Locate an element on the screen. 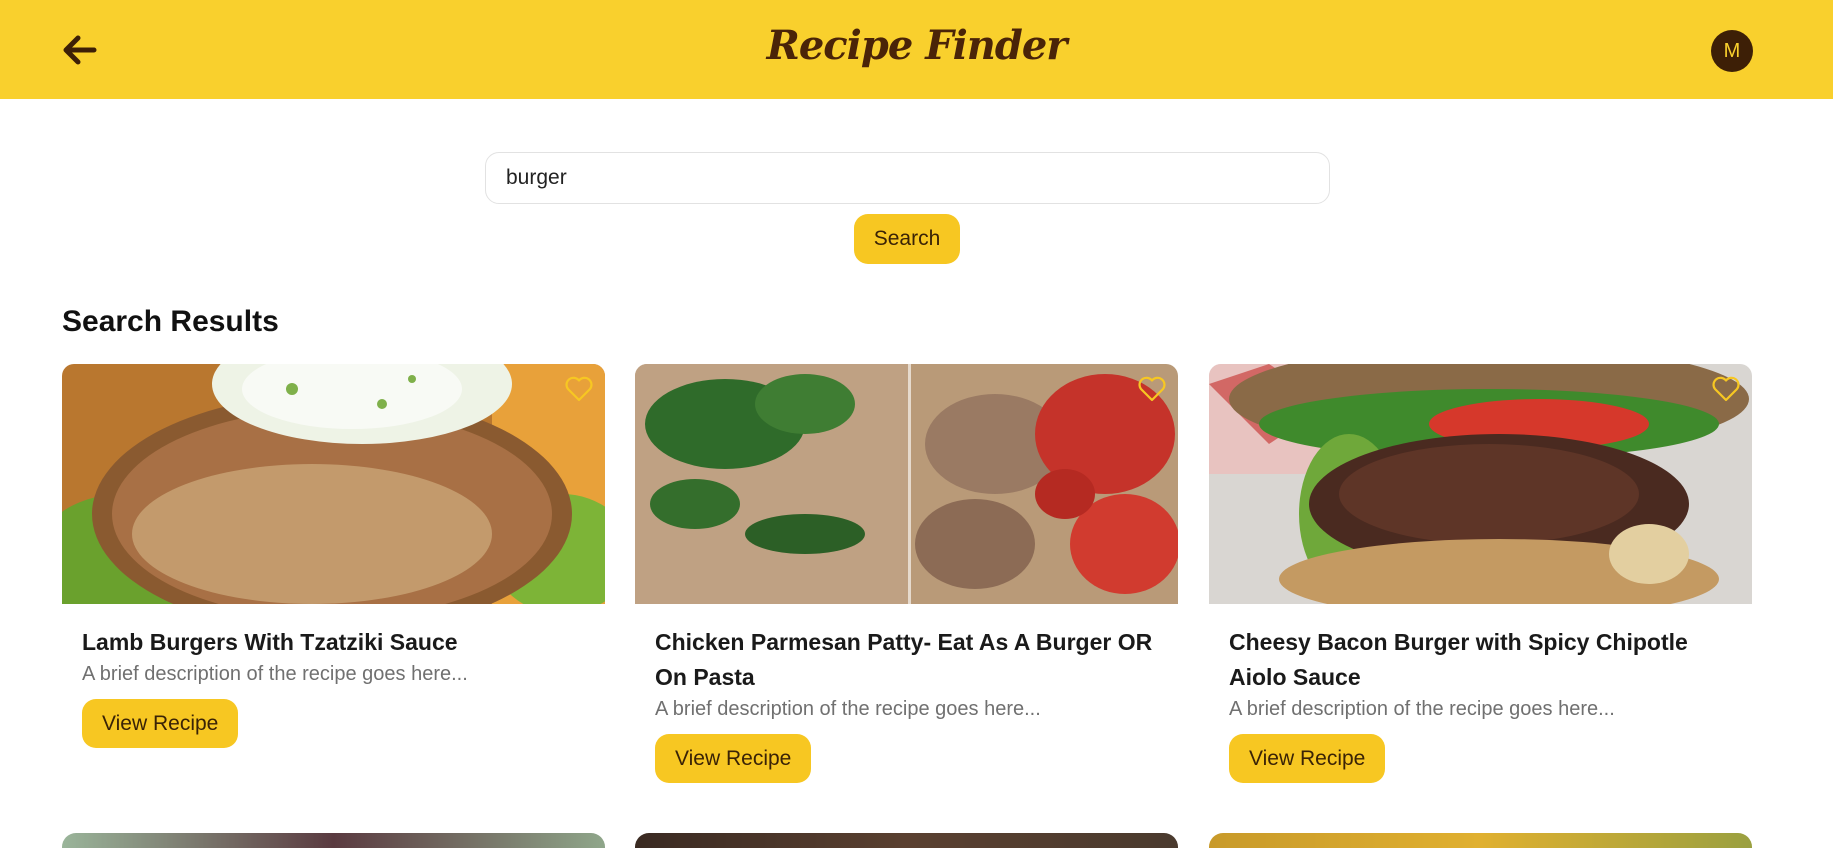 The image size is (1833, 848). search-results-heading: Search Results is located at coordinates (170, 321).